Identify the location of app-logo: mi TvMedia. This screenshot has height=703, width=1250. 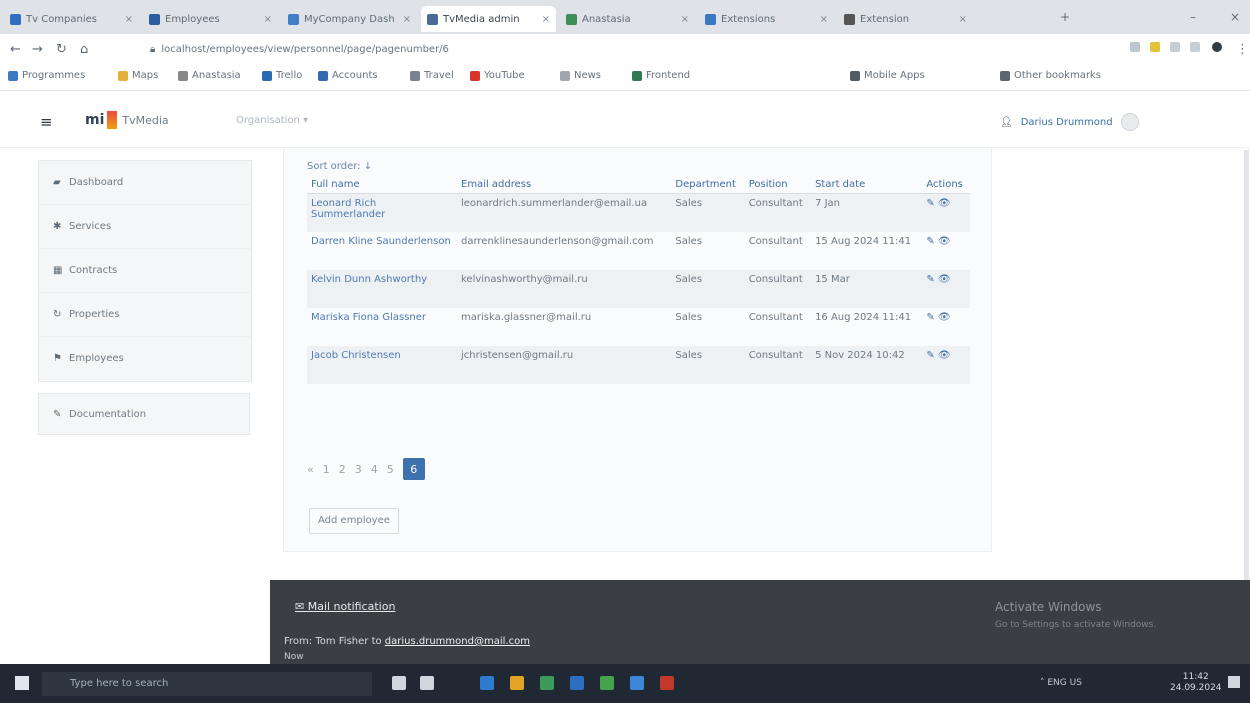
(127, 120).